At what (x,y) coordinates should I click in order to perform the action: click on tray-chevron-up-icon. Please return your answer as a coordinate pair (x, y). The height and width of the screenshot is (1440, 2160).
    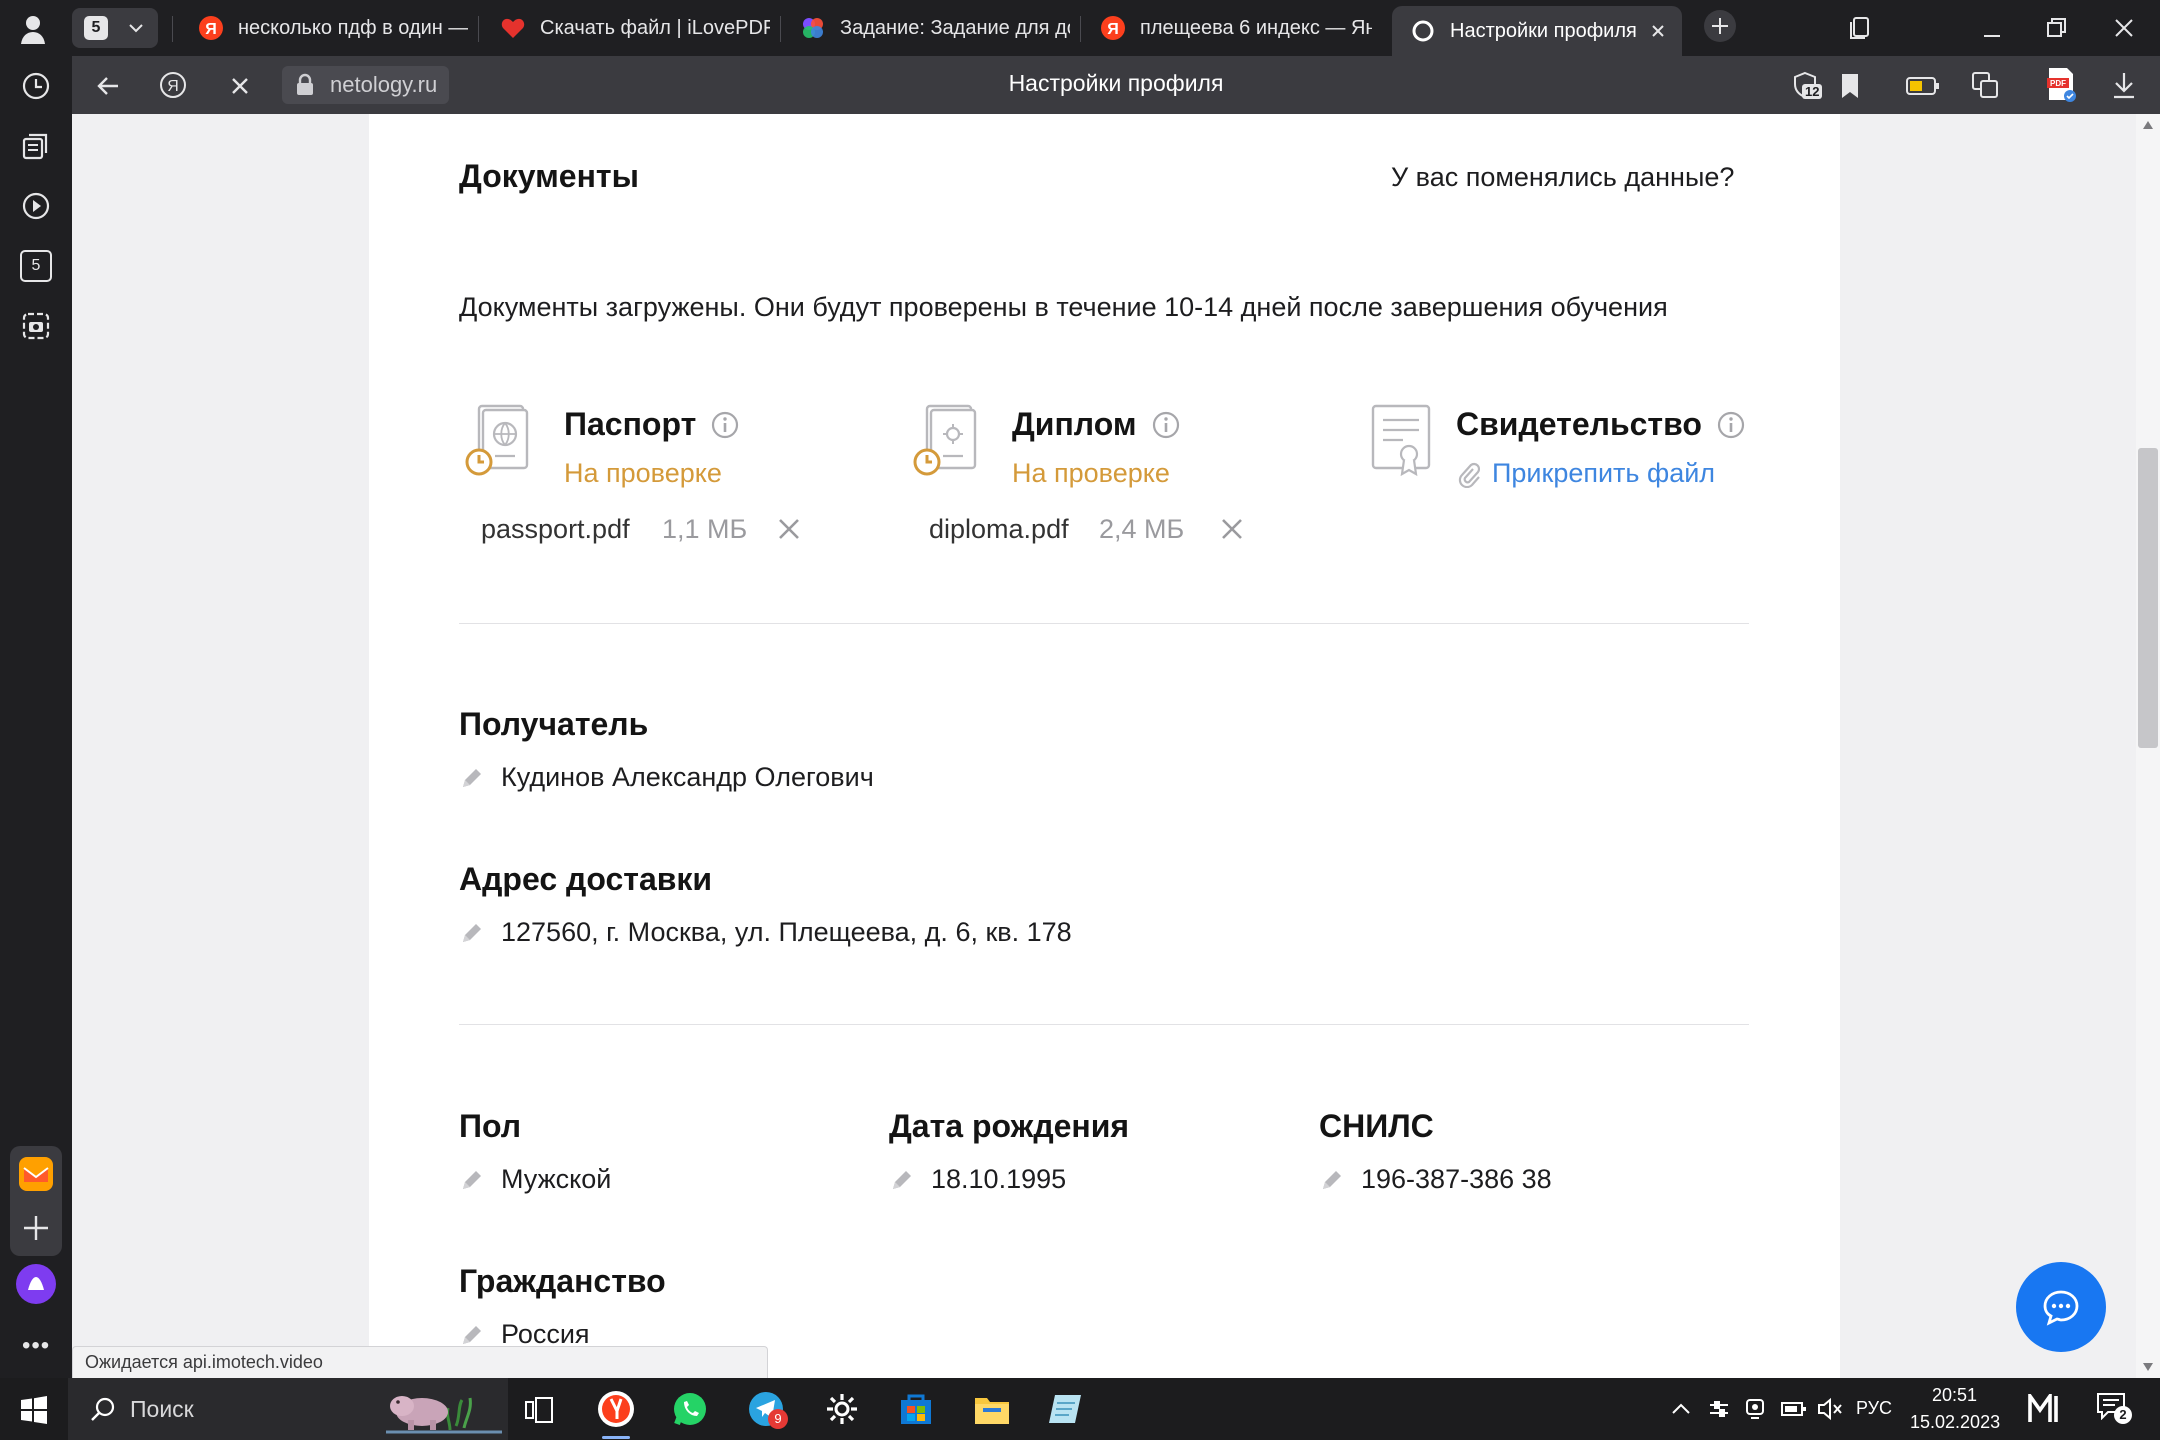
    Looking at the image, I should click on (1681, 1409).